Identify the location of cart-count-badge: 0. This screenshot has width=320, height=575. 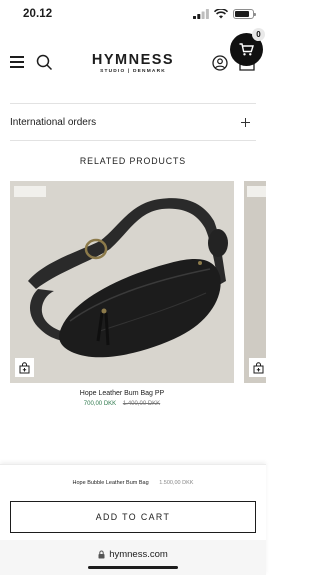
(258, 34).